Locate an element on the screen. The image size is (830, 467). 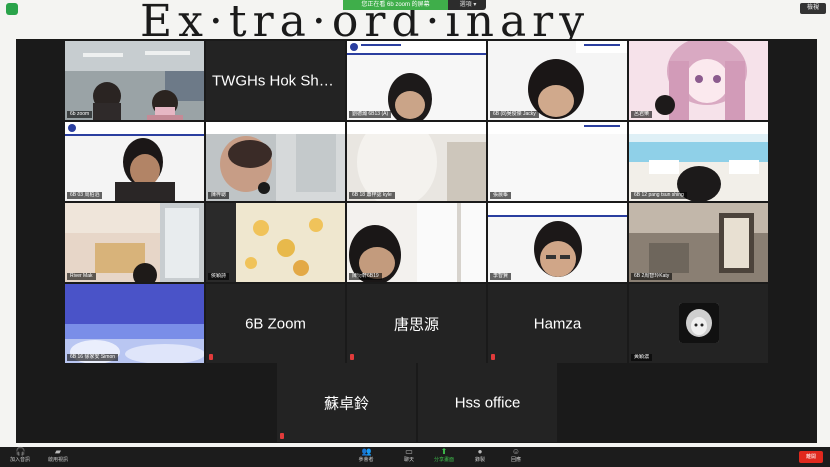
record-icon: ● is located at coordinates (480, 451).